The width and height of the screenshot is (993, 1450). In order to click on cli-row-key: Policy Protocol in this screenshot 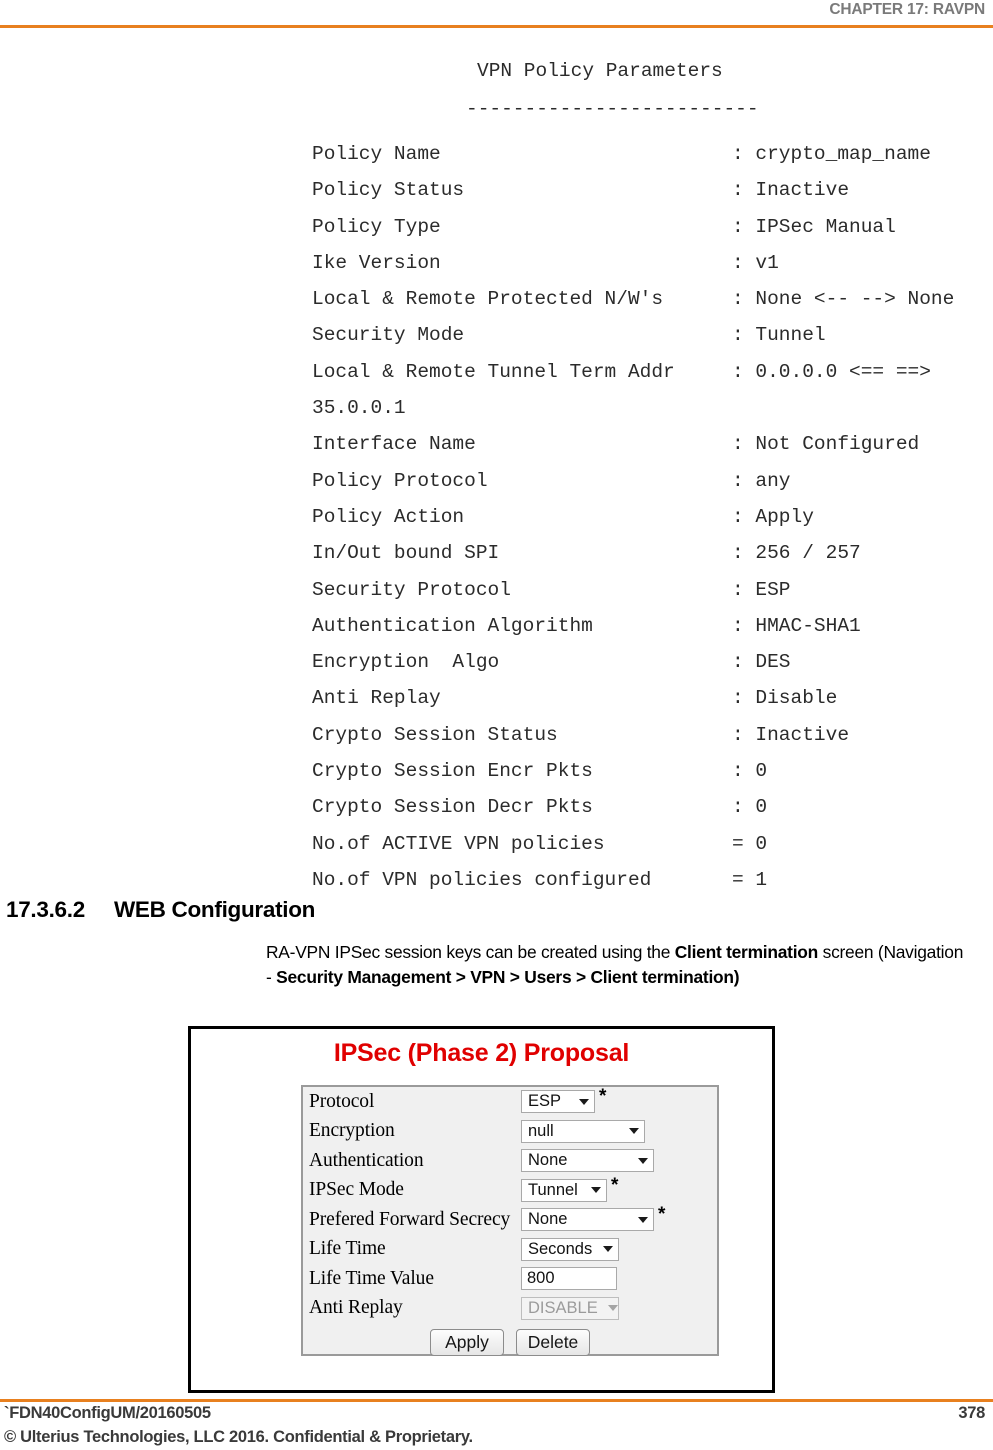, I will do `click(400, 480)`.